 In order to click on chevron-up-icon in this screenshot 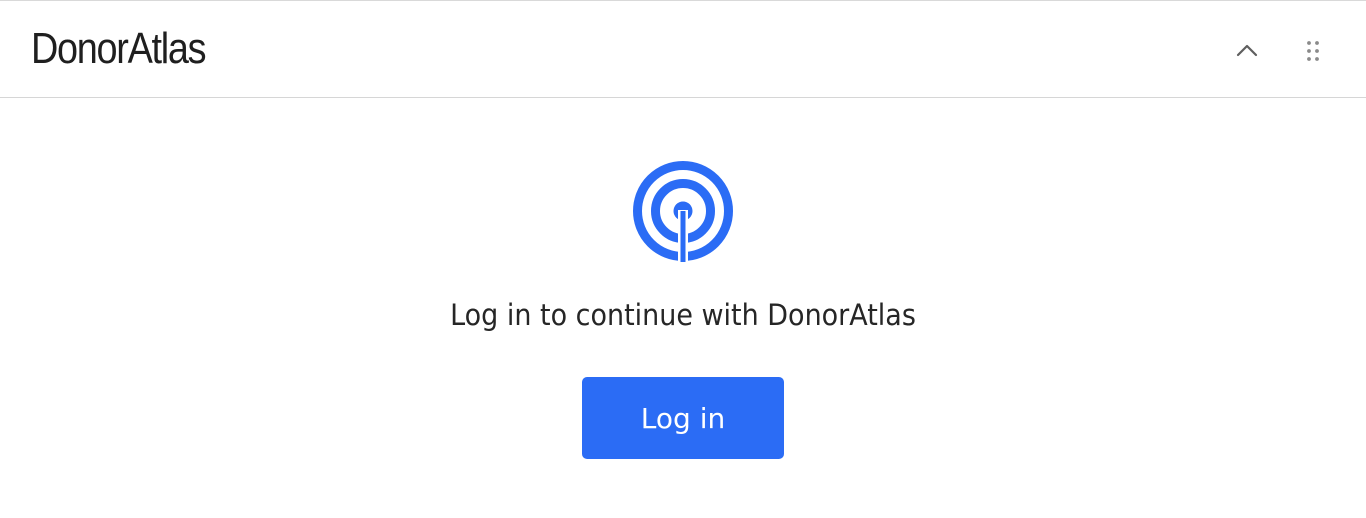, I will do `click(1247, 50)`.